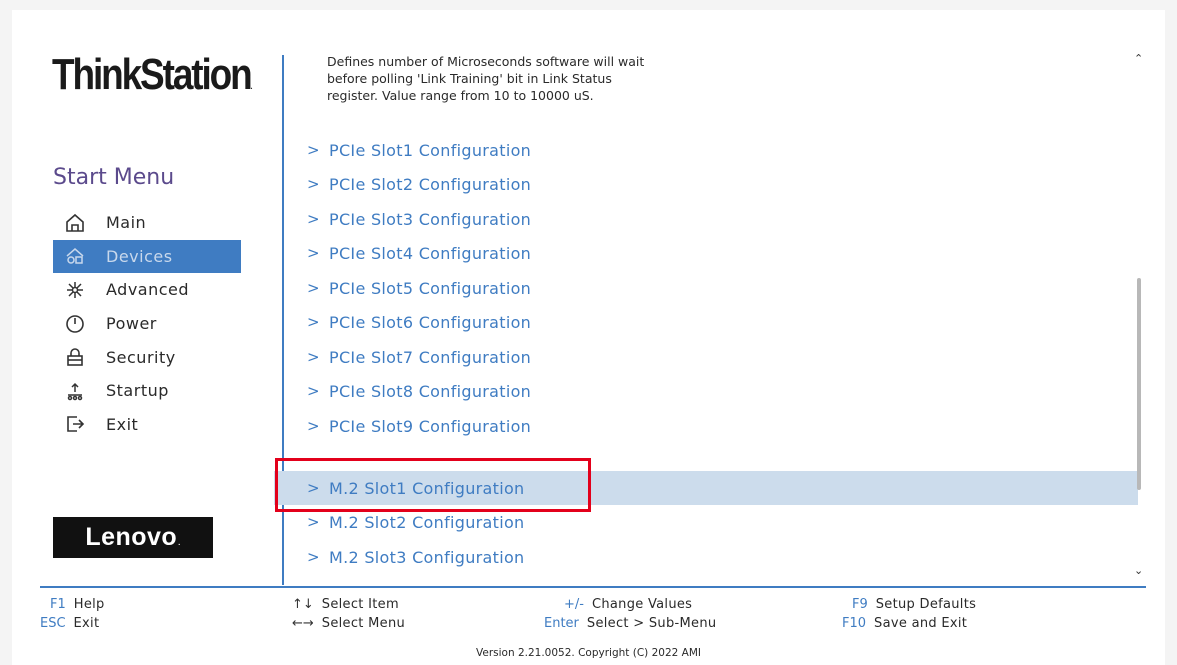 The image size is (1177, 665). I want to click on up-down-arrow-icon: ↑↓, so click(303, 604).